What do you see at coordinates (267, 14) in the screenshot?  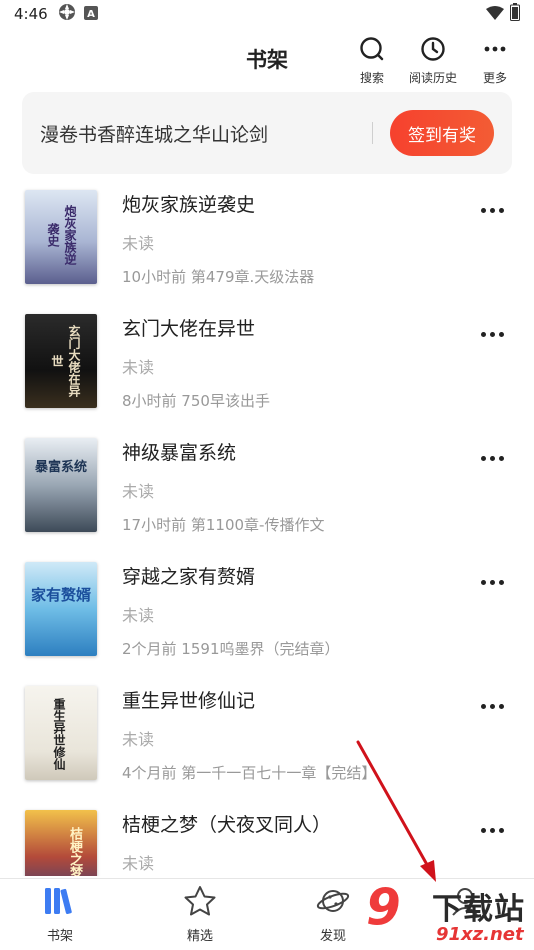 I see `status-bar: 4:46 A` at bounding box center [267, 14].